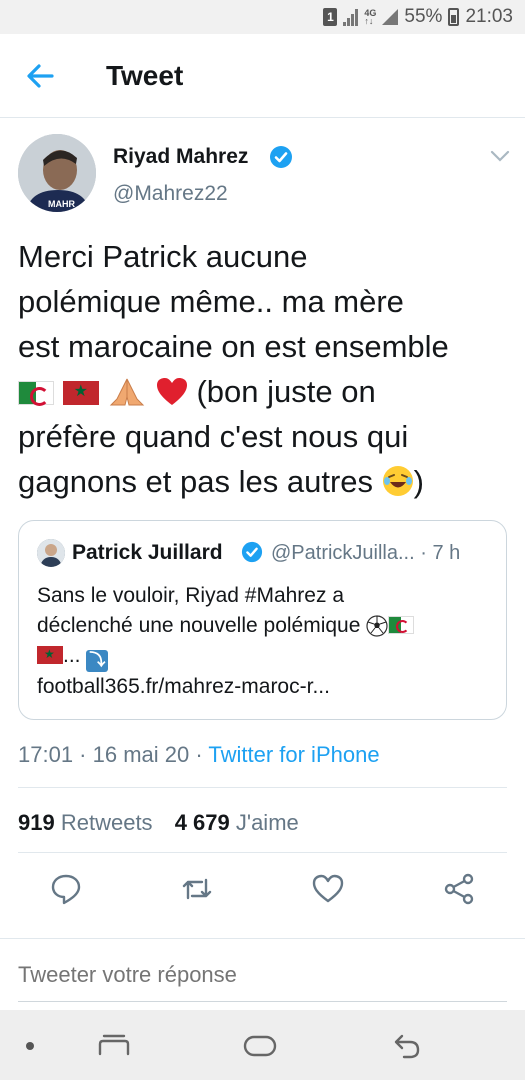 Image resolution: width=525 pixels, height=1080 pixels. I want to click on quoted-tweet-line: ... ⤵, so click(267, 656).